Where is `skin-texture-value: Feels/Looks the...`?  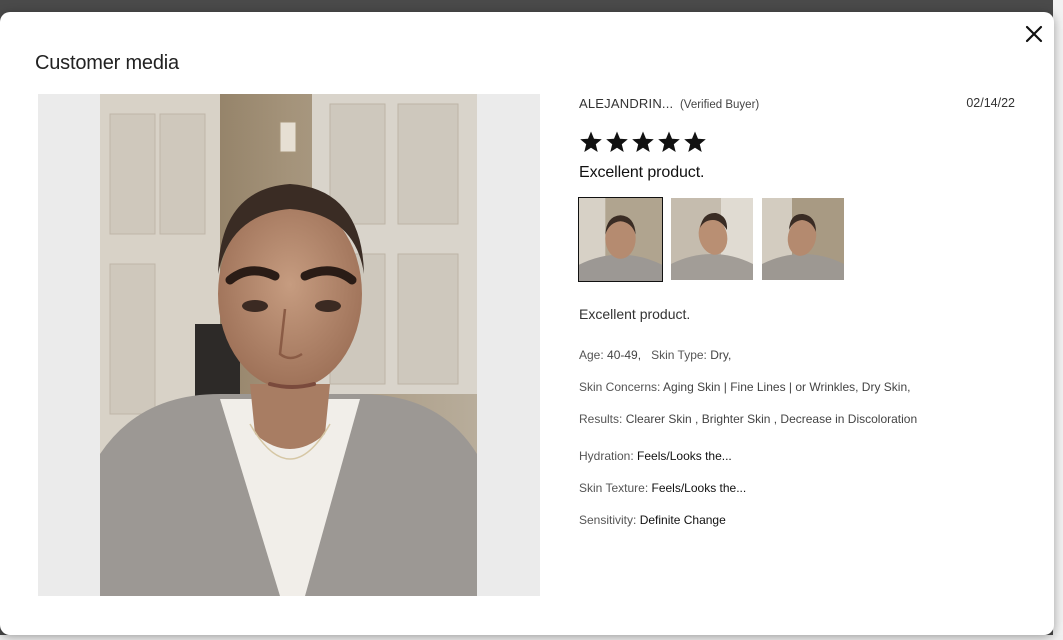
skin-texture-value: Feels/Looks the... is located at coordinates (699, 488).